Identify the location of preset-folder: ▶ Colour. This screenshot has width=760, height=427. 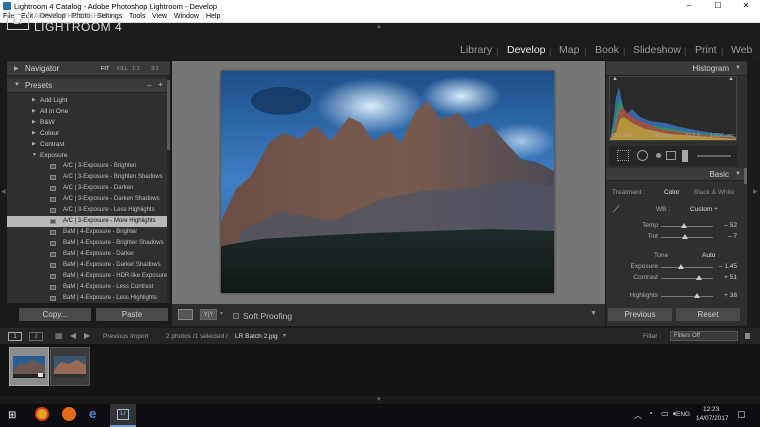
(88, 133).